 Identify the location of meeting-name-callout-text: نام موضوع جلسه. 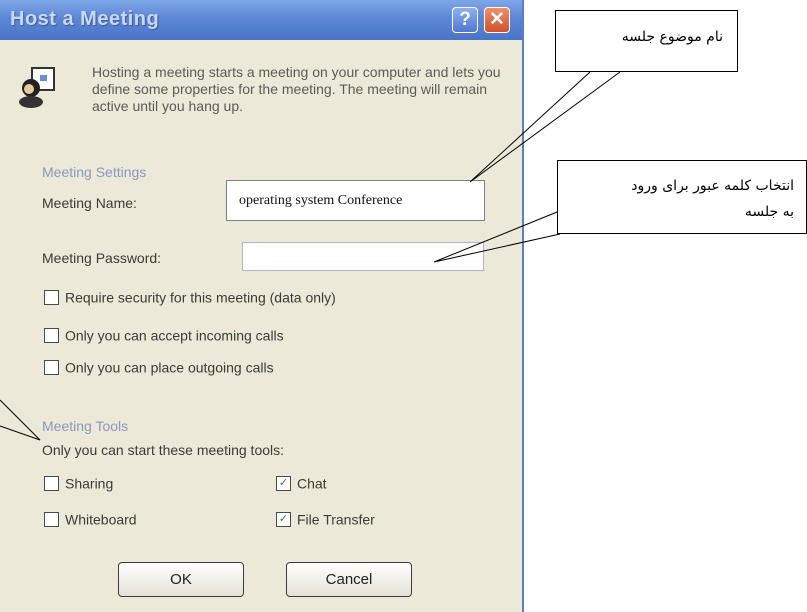
(672, 37).